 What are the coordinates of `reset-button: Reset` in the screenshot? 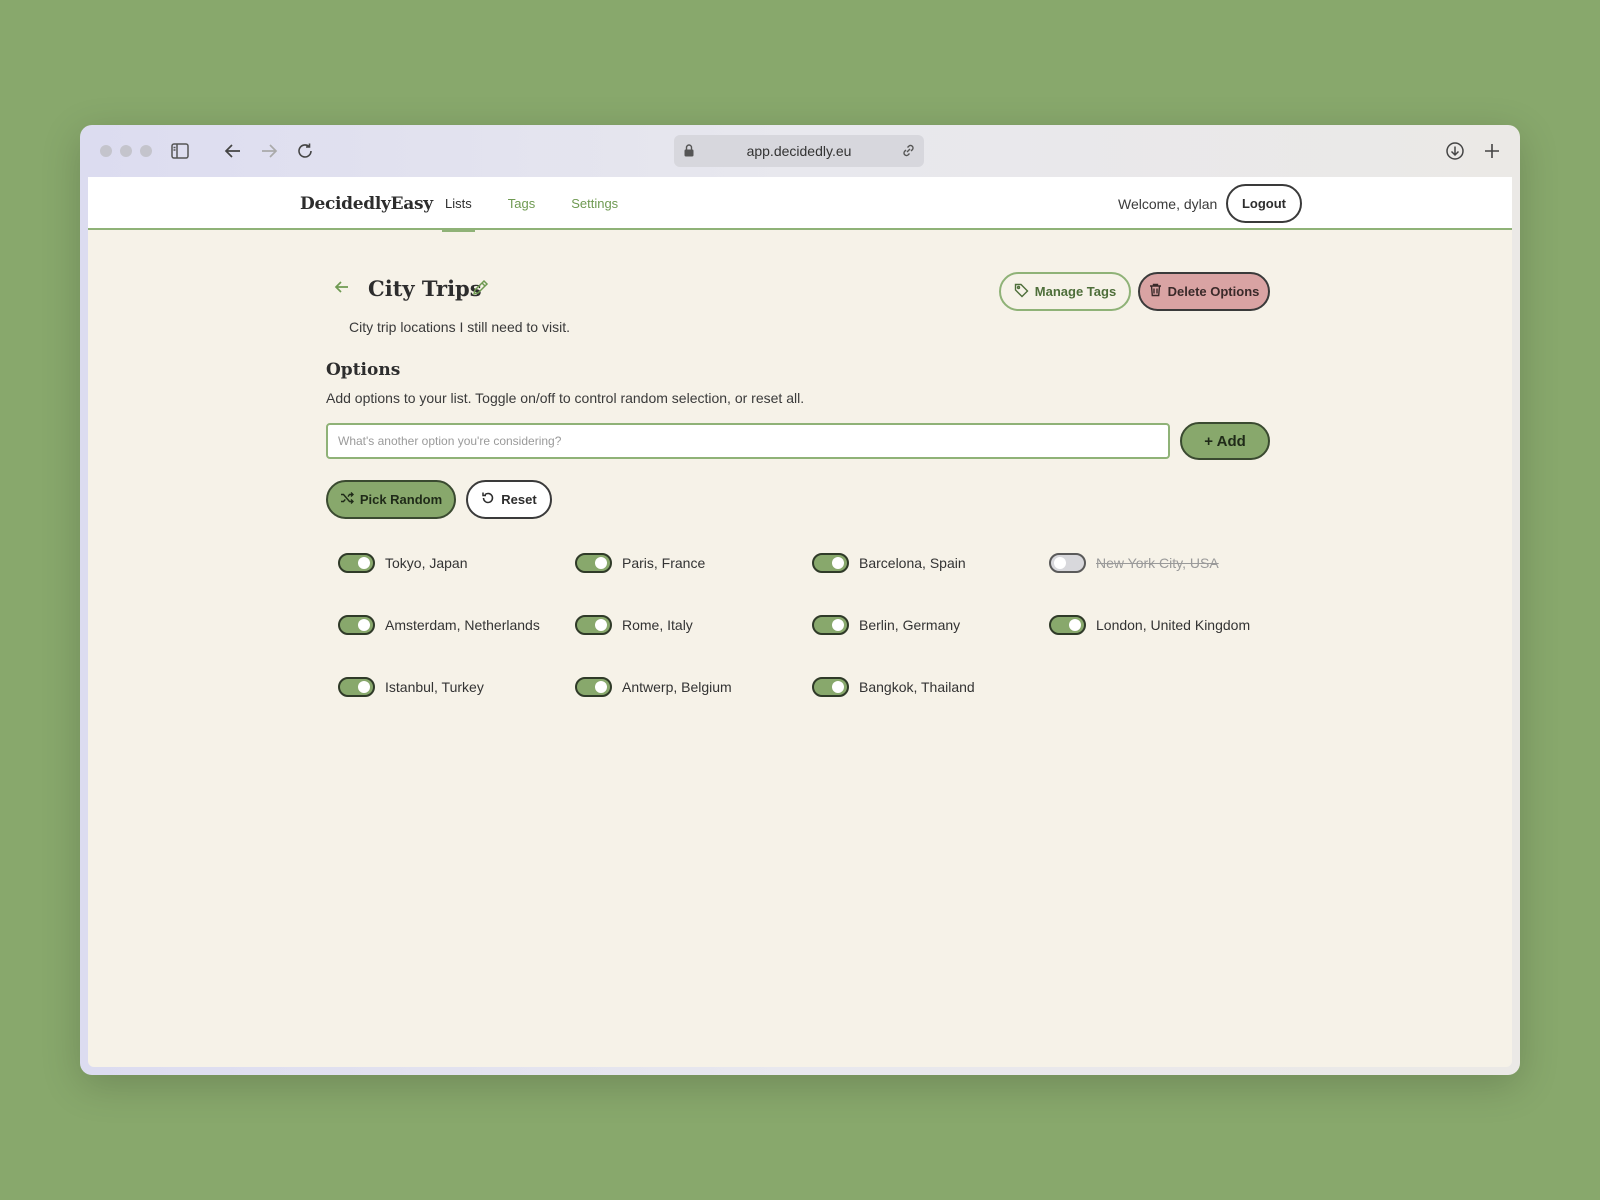 It's located at (509, 499).